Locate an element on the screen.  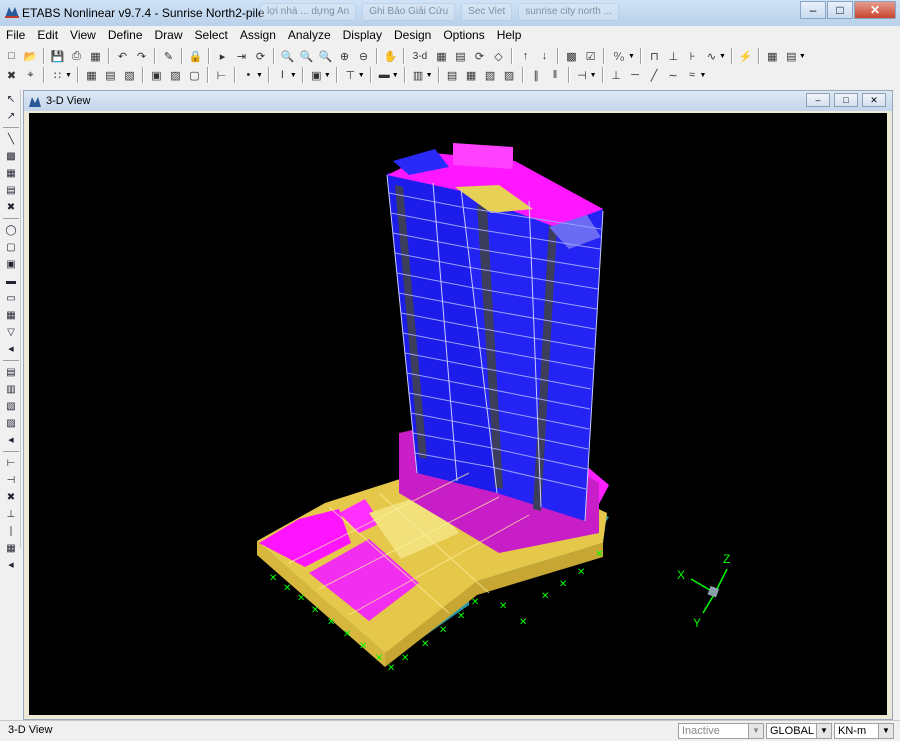
draw-opening-icon: ▢ is located at coordinates (194, 75).